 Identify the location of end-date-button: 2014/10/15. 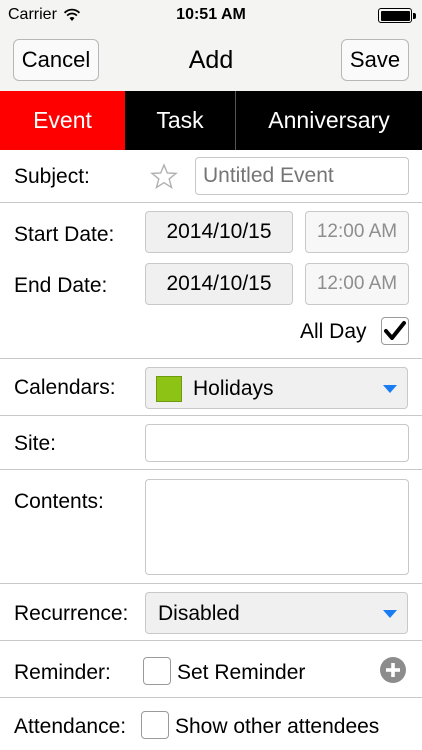
(219, 284).